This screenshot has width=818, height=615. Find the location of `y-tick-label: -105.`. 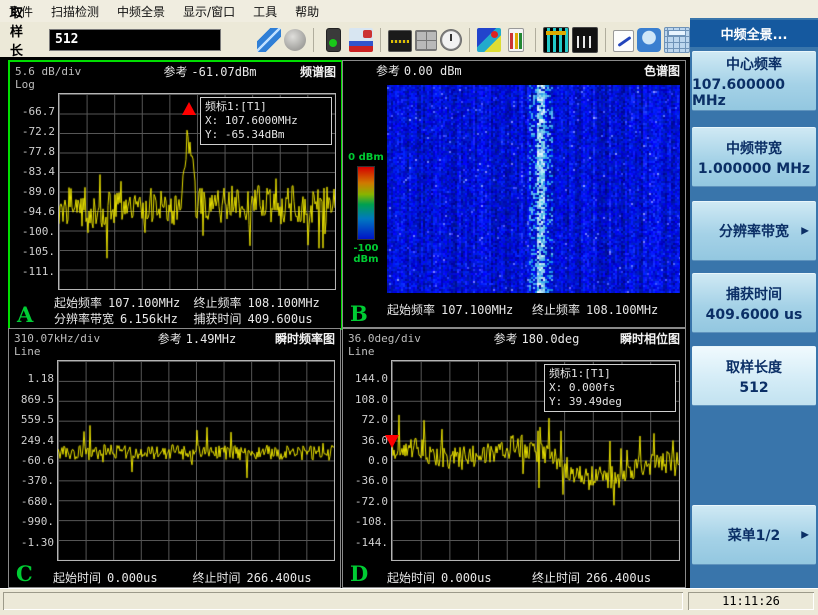

y-tick-label: -105. is located at coordinates (38, 252).